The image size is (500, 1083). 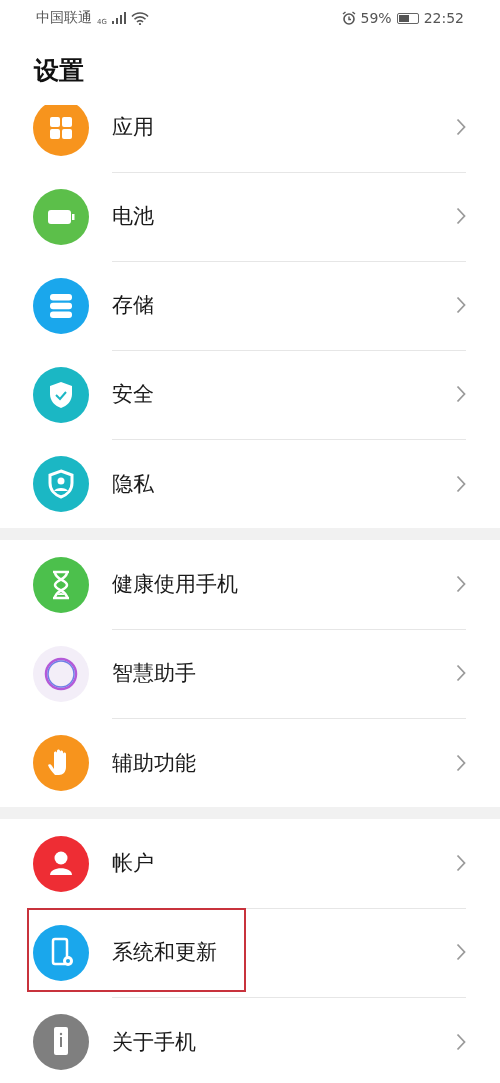 I want to click on alarm-icon, so click(x=348, y=18).